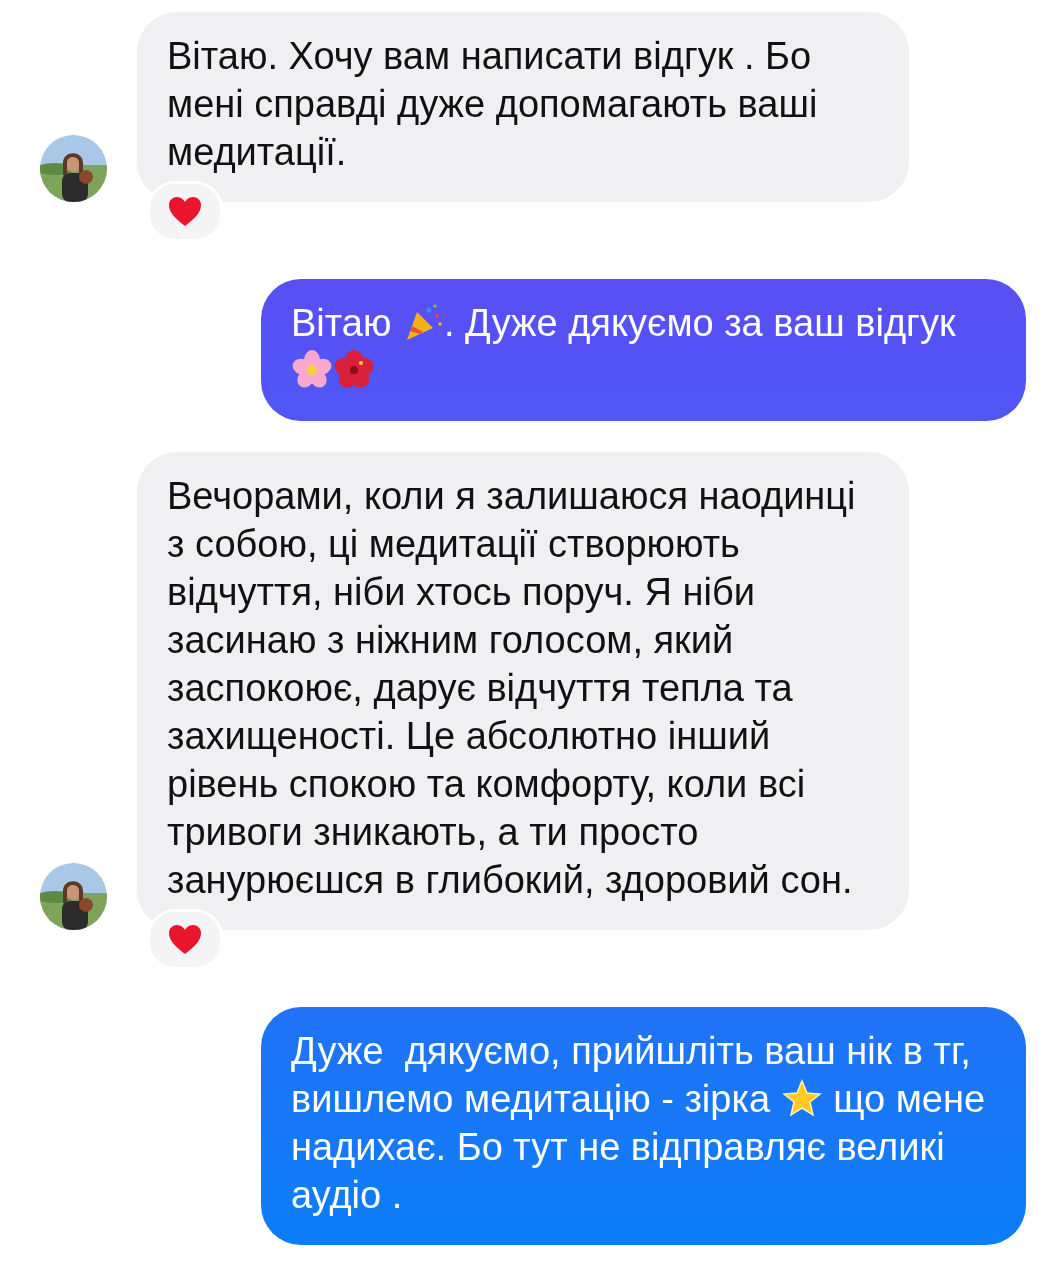  What do you see at coordinates (643, 1126) in the screenshot?
I see `message-bubble: Дуже дякуємо, прийшліть ваш нік в тг, вишлемо медитацію - зірка що мене надихає. Бо тут не відправляє великі аудіо .` at bounding box center [643, 1126].